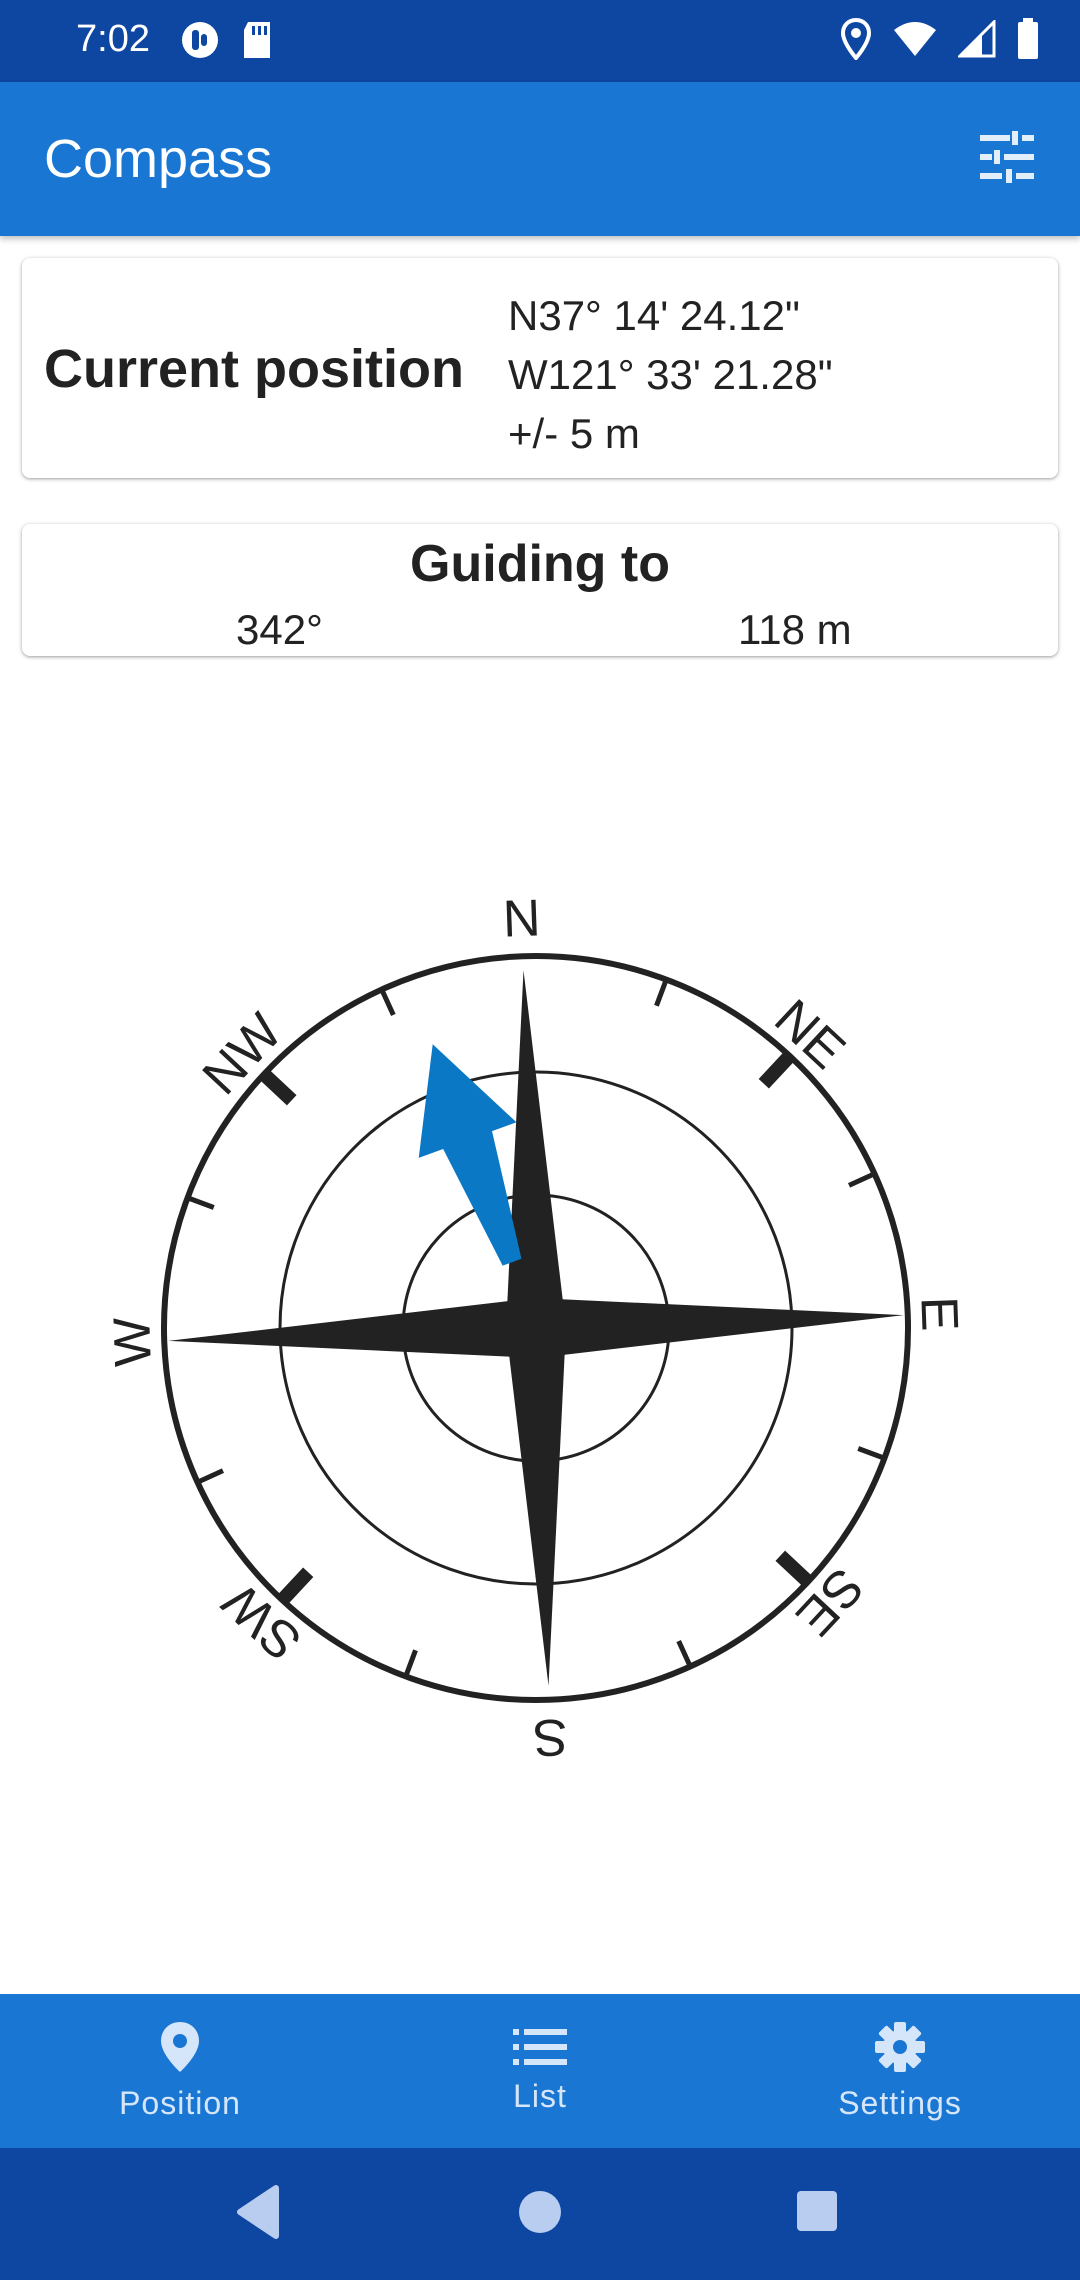 This screenshot has width=1080, height=2280. What do you see at coordinates (856, 41) in the screenshot?
I see `location-icon` at bounding box center [856, 41].